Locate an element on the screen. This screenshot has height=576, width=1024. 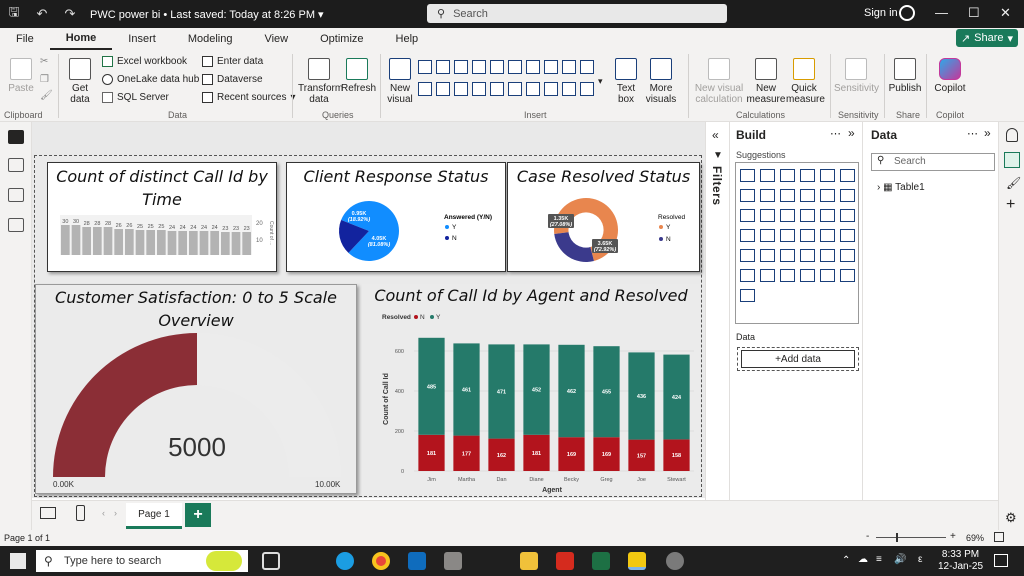
gallery-expand-icon: ▾ is located at coordinates (600, 81).